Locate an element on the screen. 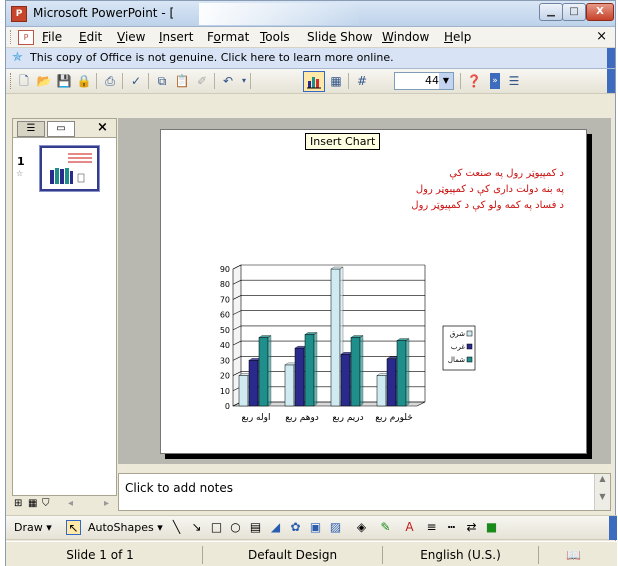 The height and width of the screenshot is (566, 618). menu-view: View is located at coordinates (131, 37).